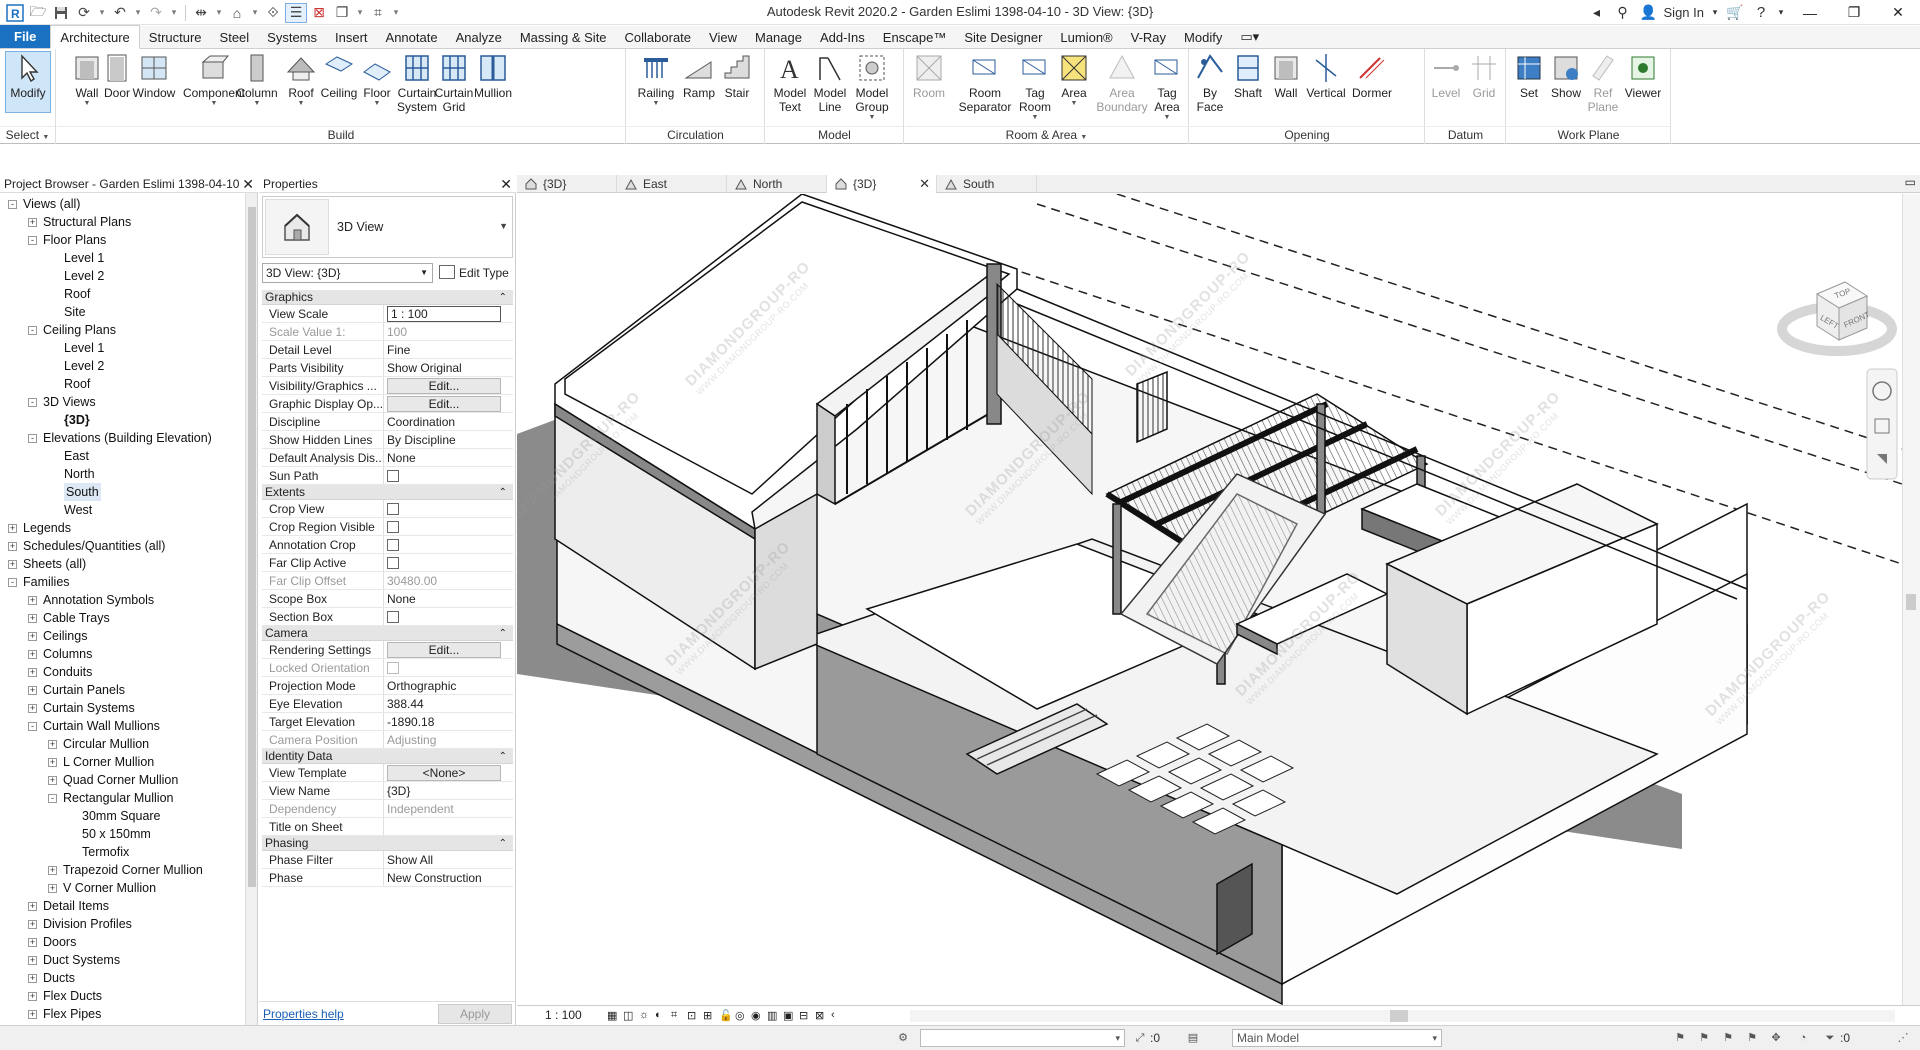  Describe the element at coordinates (1140, 1038) in the screenshot. I see `editable-only-icon: ⤢` at that location.